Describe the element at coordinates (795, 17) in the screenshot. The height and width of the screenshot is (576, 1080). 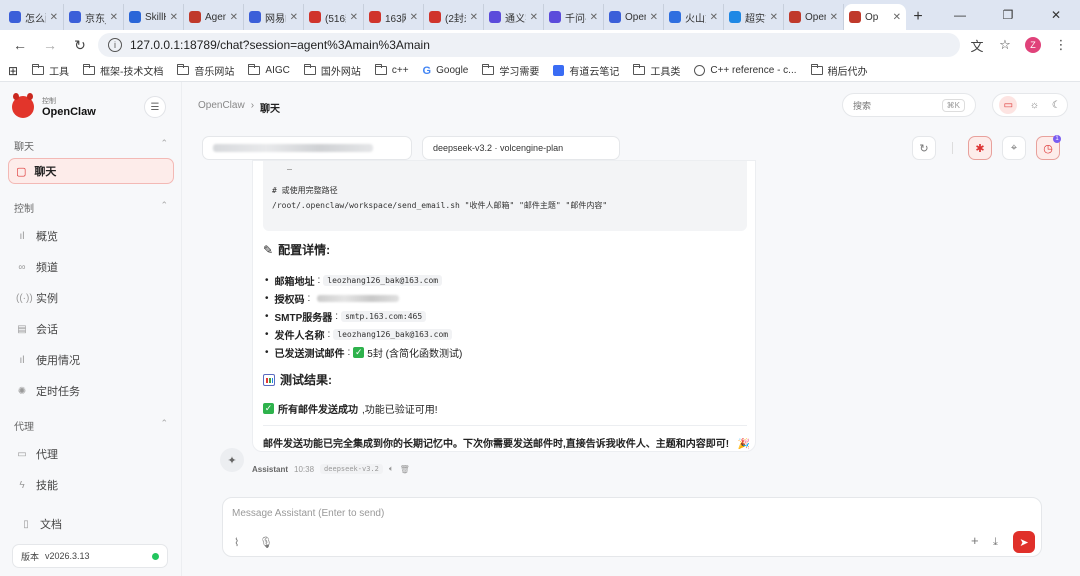
I see `lobster-icon` at that location.